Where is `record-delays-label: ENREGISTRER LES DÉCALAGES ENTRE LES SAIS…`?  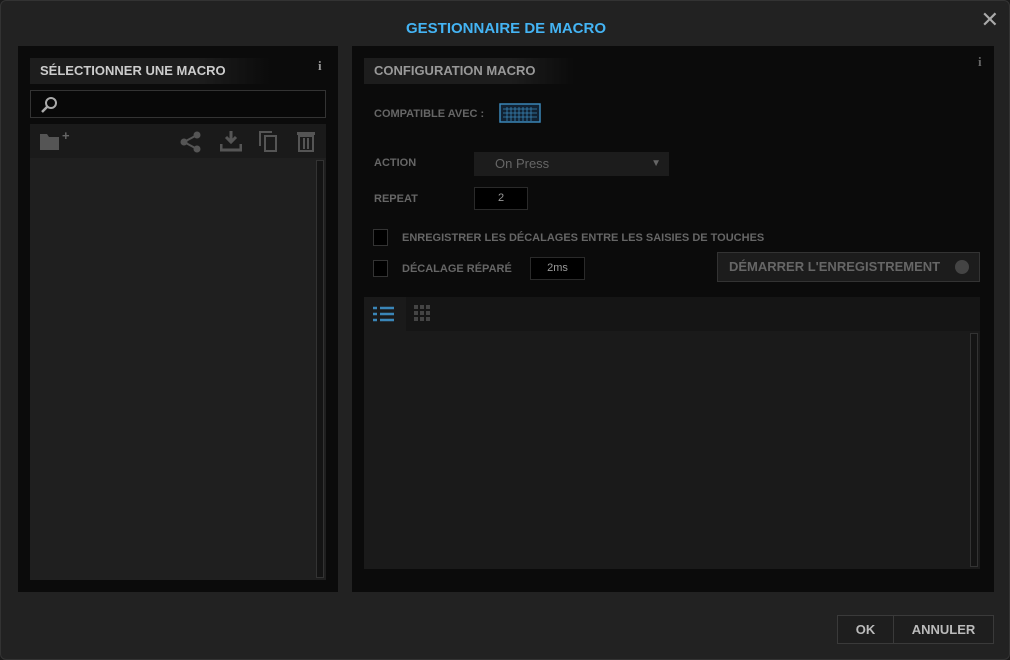 record-delays-label: ENREGISTRER LES DÉCALAGES ENTRE LES SAIS… is located at coordinates (583, 238).